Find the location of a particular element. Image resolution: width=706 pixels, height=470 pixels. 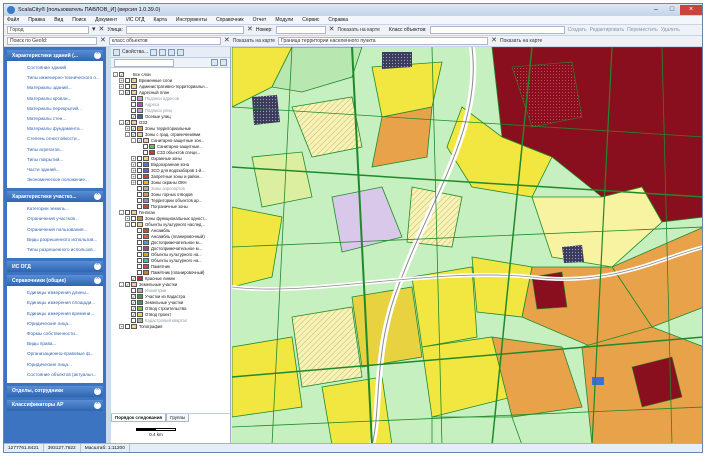

pan-icon is located at coordinates (172, 52).